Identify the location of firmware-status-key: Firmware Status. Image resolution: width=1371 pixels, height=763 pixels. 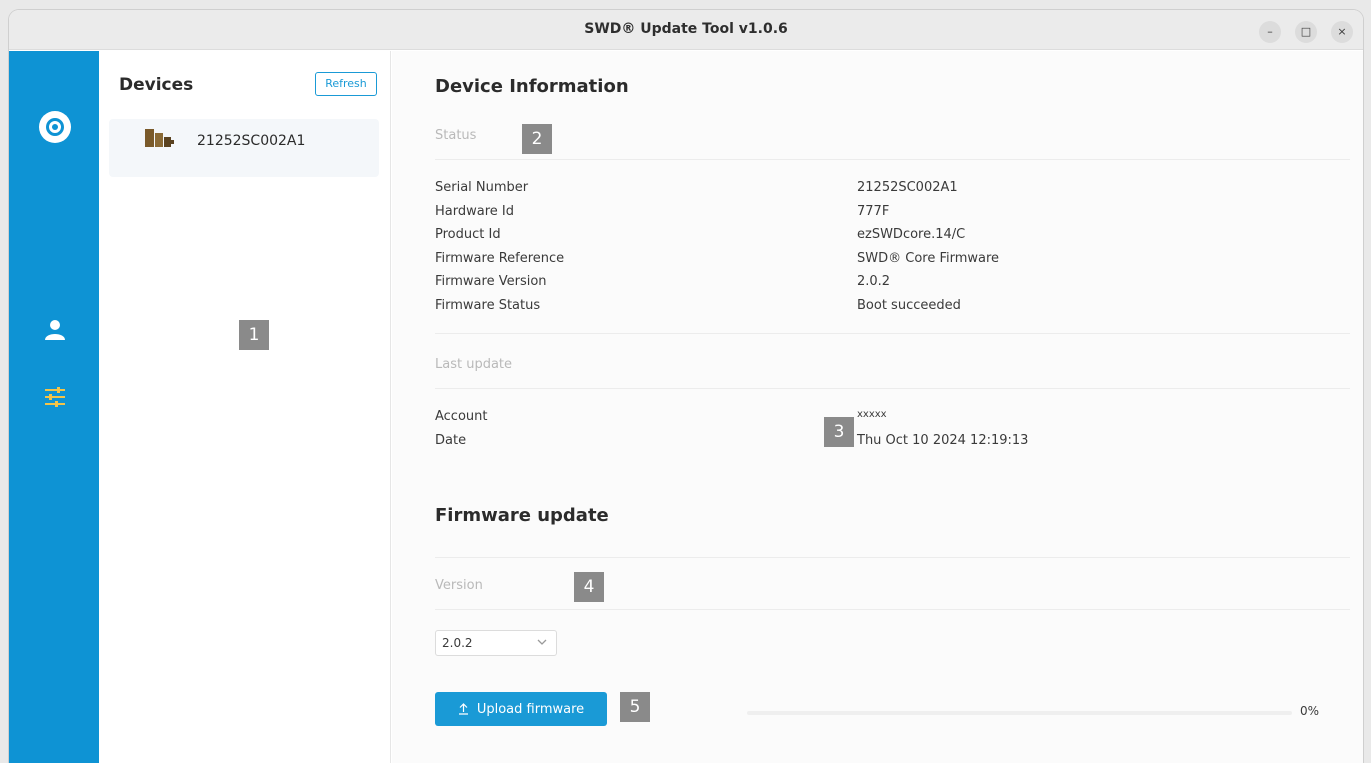
(488, 305).